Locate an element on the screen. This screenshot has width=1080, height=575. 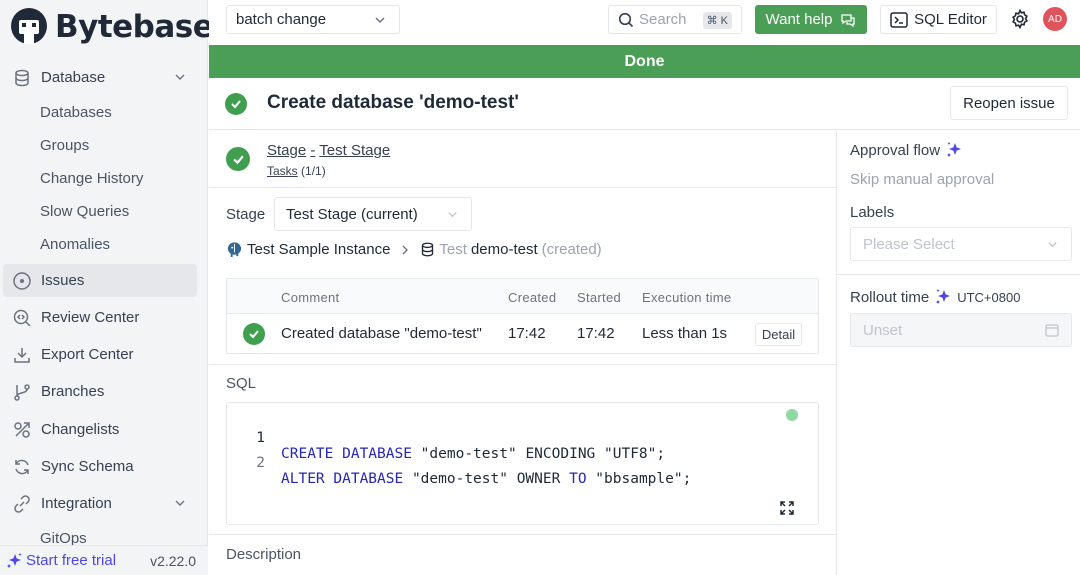
editor-status-dot is located at coordinates (792, 415).